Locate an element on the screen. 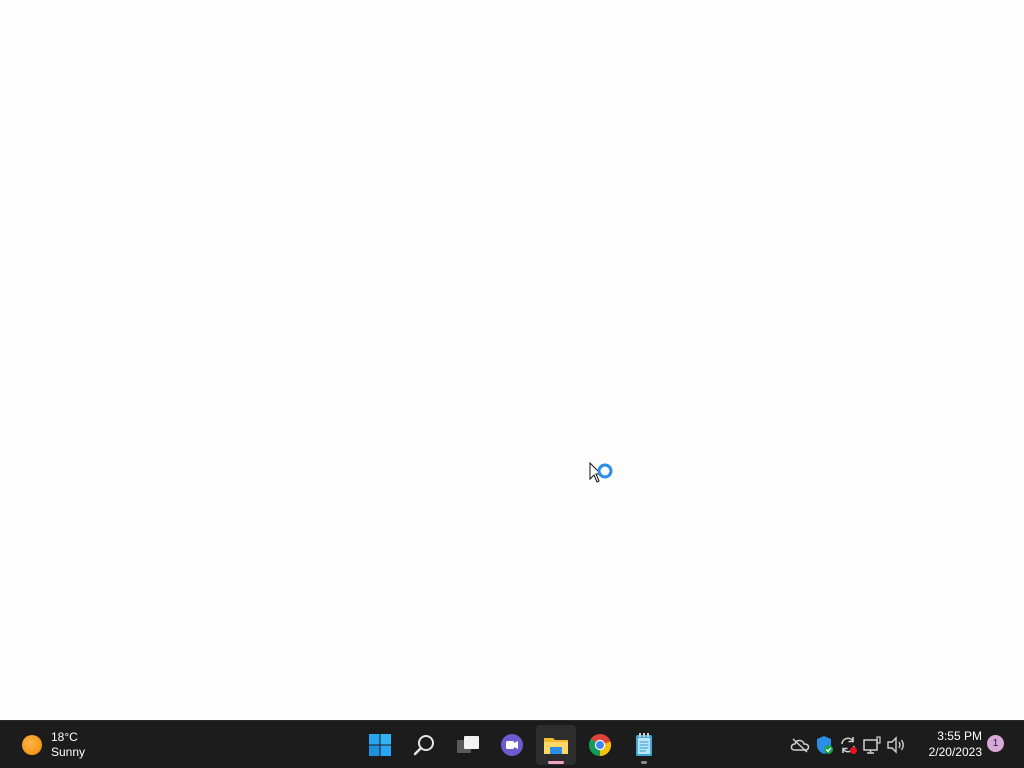 This screenshot has height=768, width=1024. task-view-button is located at coordinates (468, 745).